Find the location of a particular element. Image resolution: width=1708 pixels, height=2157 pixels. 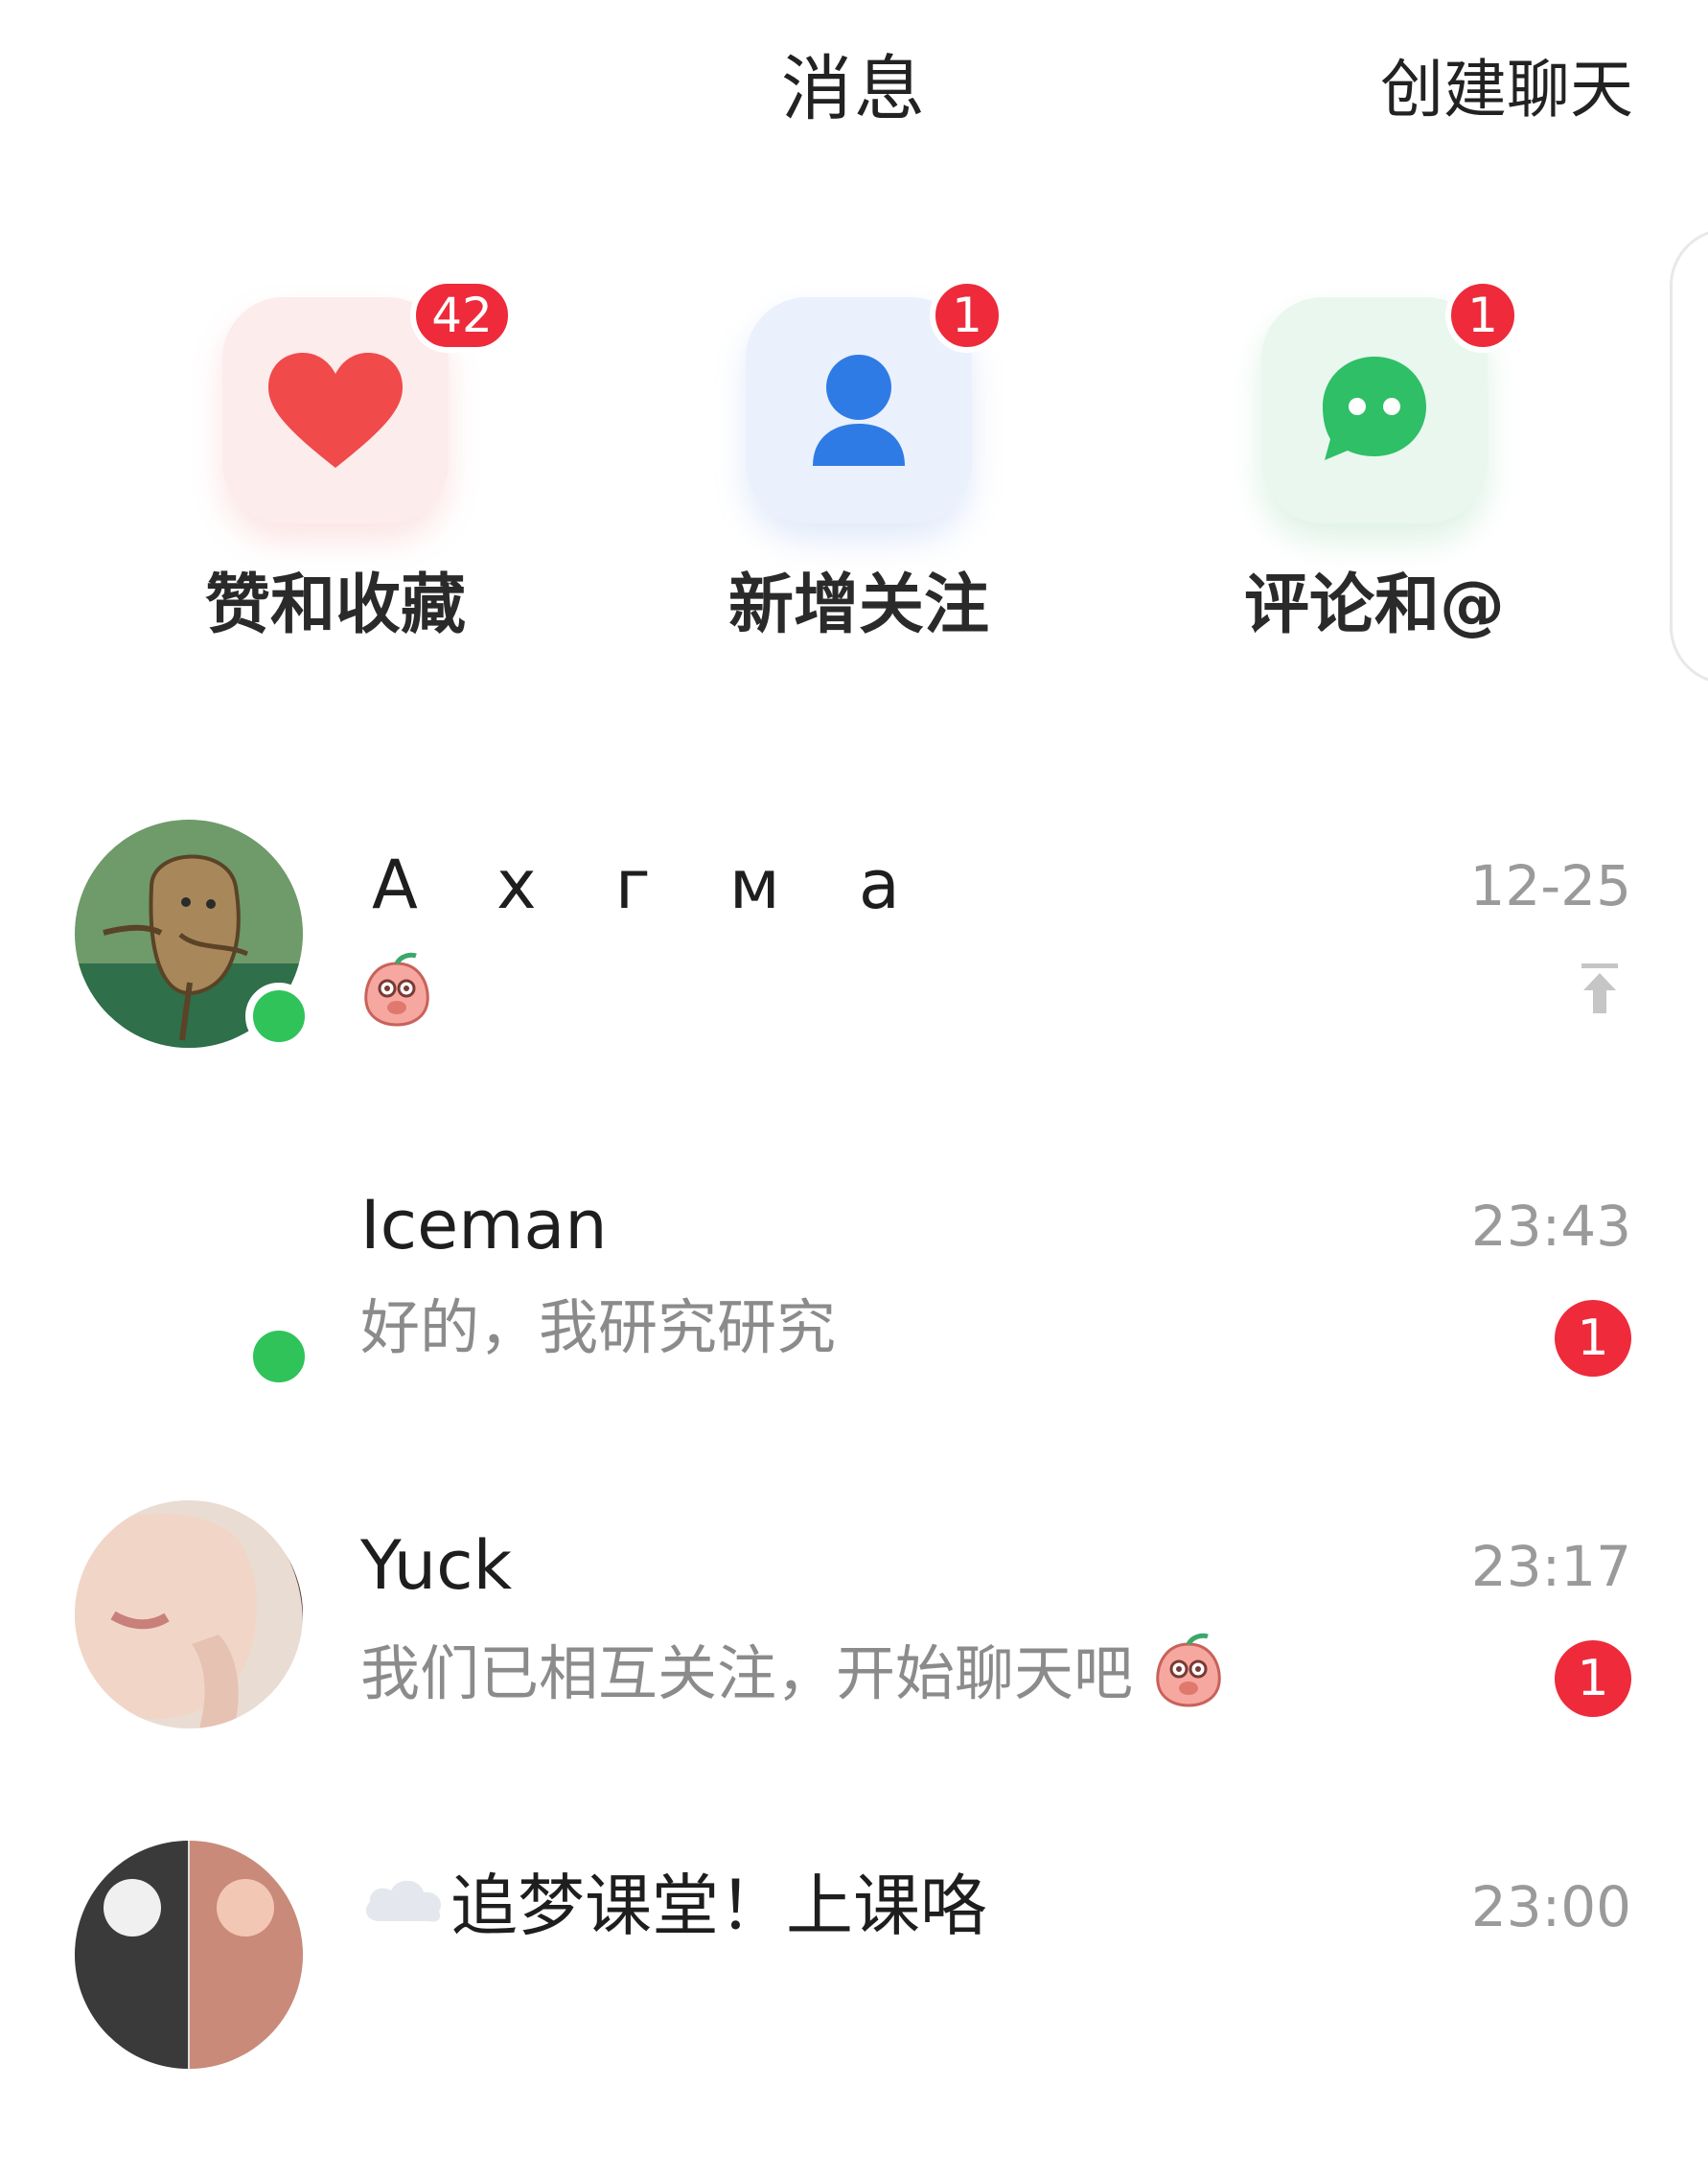

conversation-time: 23:00 is located at coordinates (1550, 1906).